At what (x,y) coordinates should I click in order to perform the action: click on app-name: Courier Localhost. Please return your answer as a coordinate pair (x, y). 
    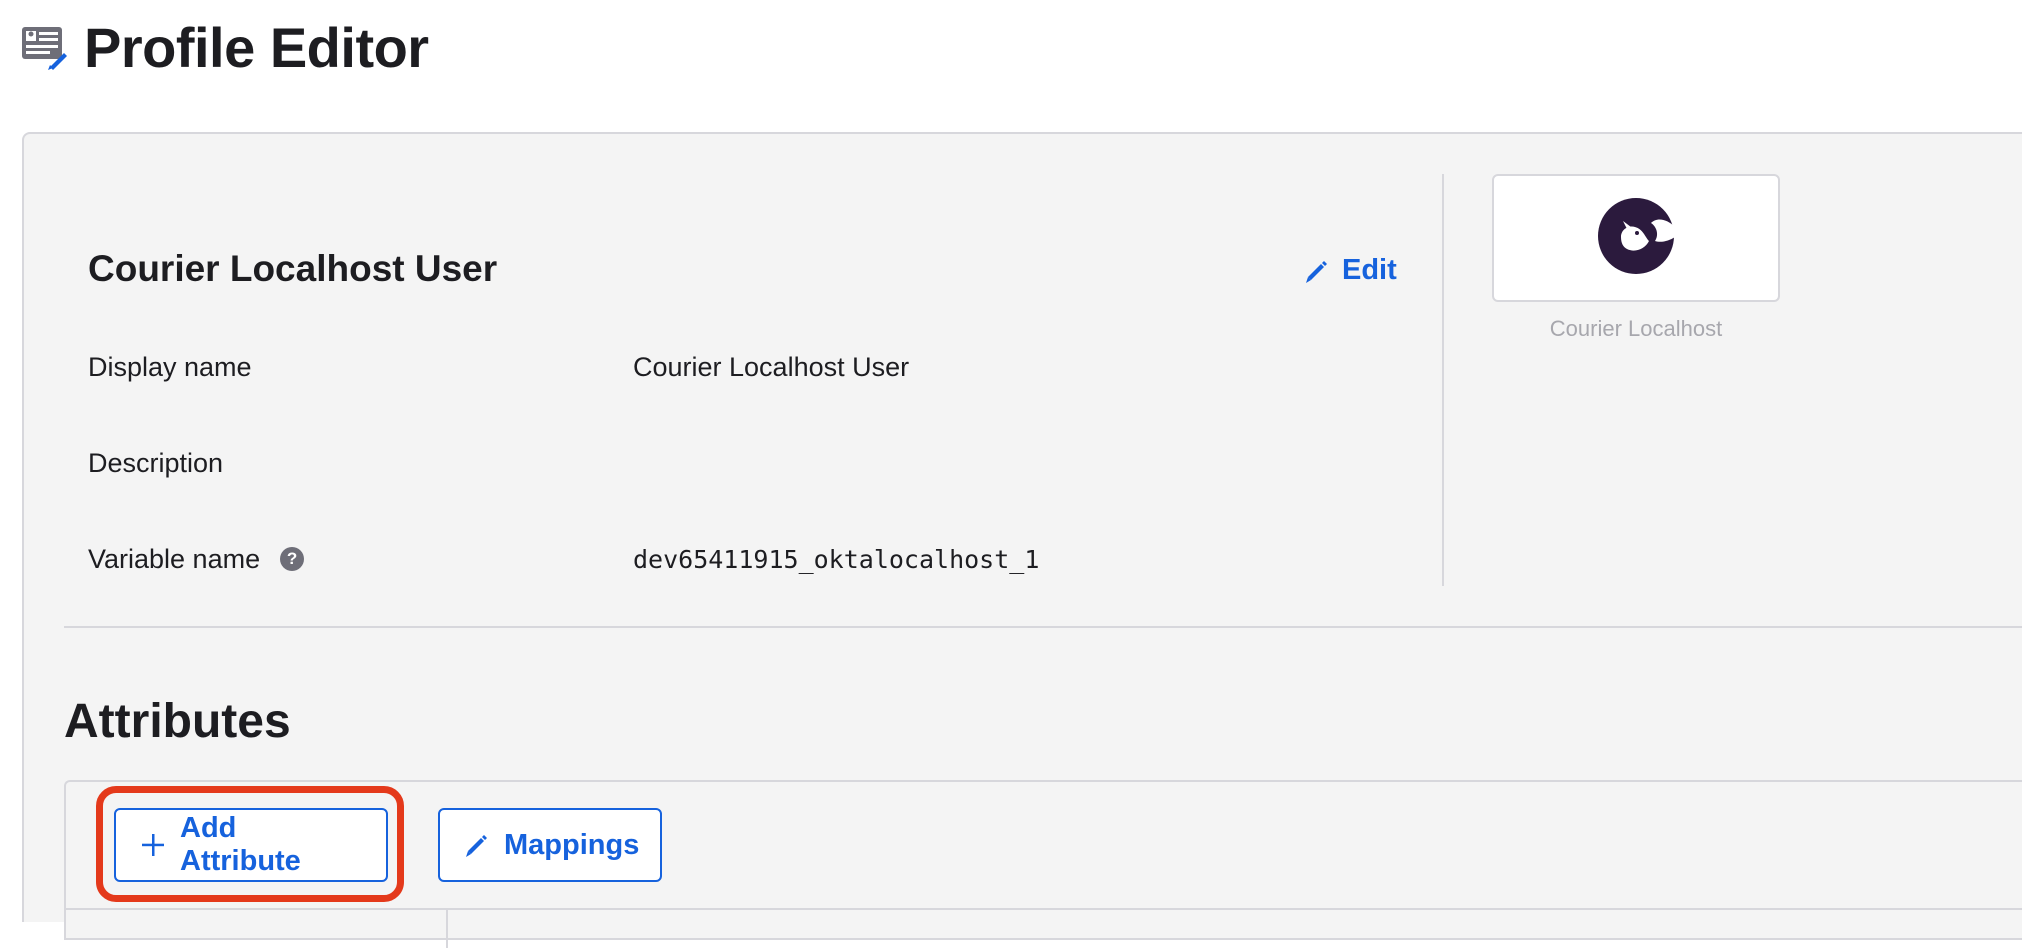
    Looking at the image, I should click on (1636, 328).